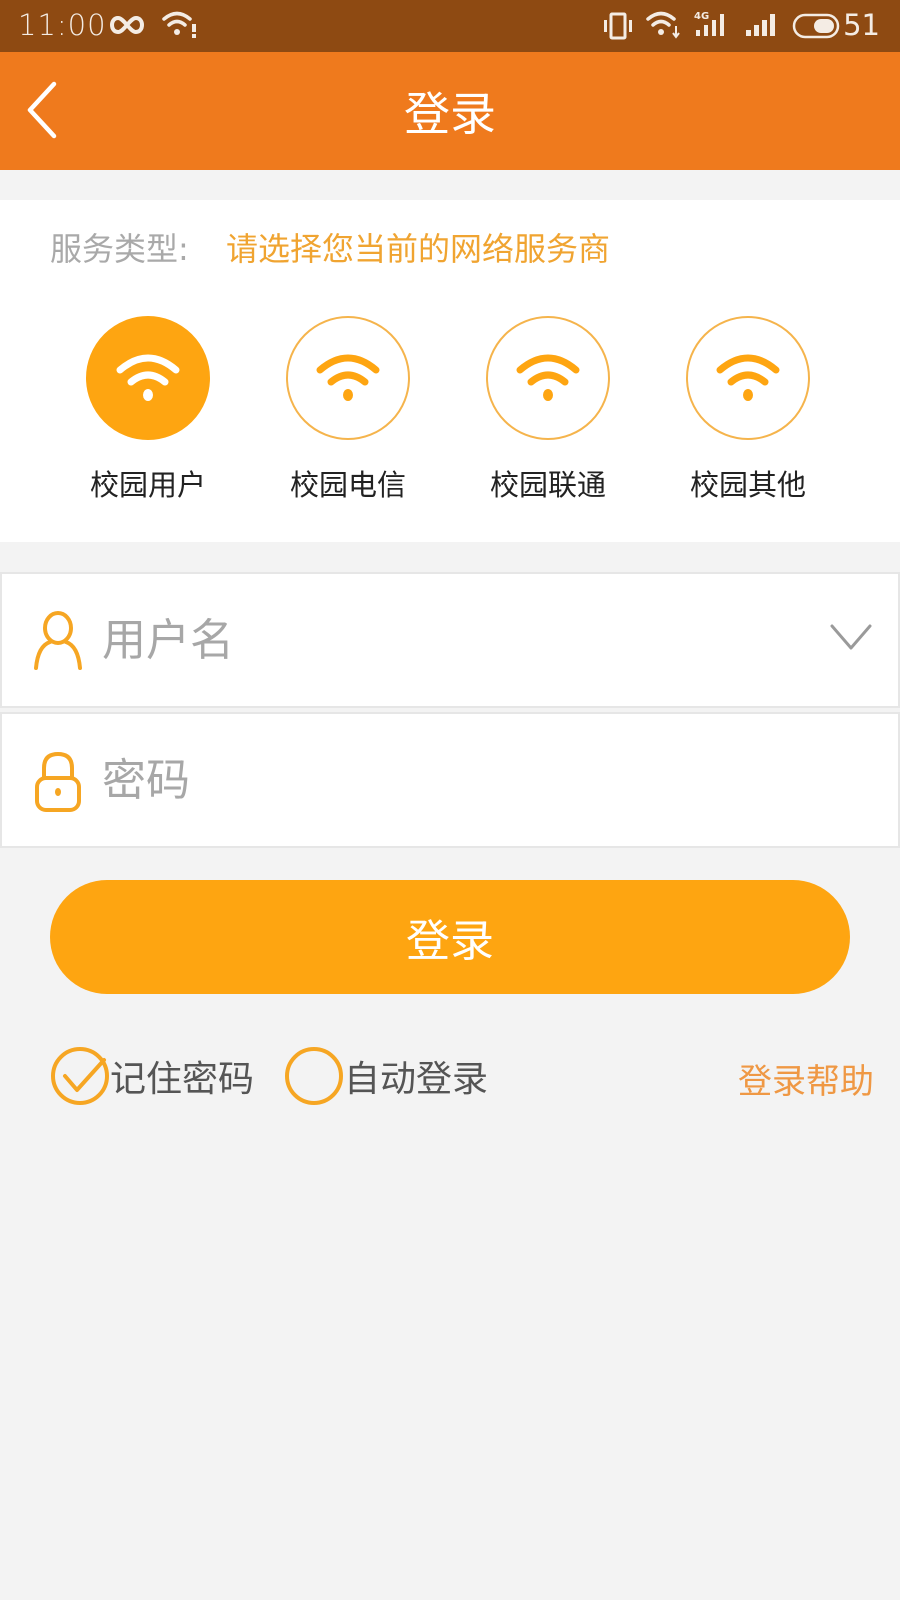  What do you see at coordinates (663, 25) in the screenshot?
I see `wifi-download-icon` at bounding box center [663, 25].